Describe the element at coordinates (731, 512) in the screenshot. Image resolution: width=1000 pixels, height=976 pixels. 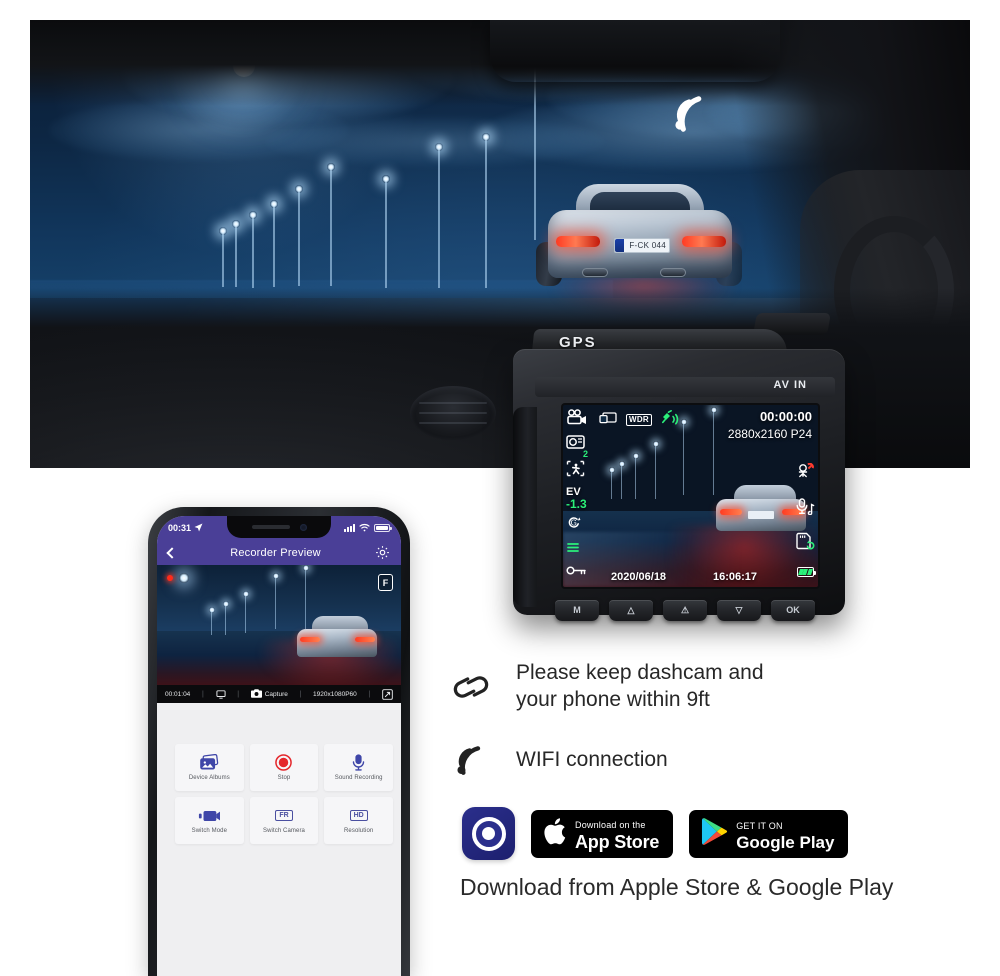
I see `screen-taillight` at that location.